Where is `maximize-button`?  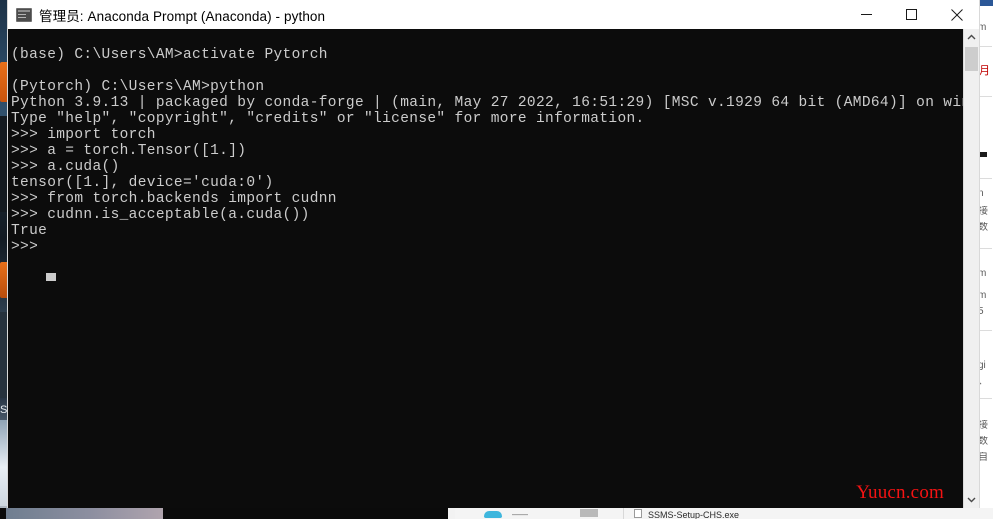
maximize-button is located at coordinates (911, 14).